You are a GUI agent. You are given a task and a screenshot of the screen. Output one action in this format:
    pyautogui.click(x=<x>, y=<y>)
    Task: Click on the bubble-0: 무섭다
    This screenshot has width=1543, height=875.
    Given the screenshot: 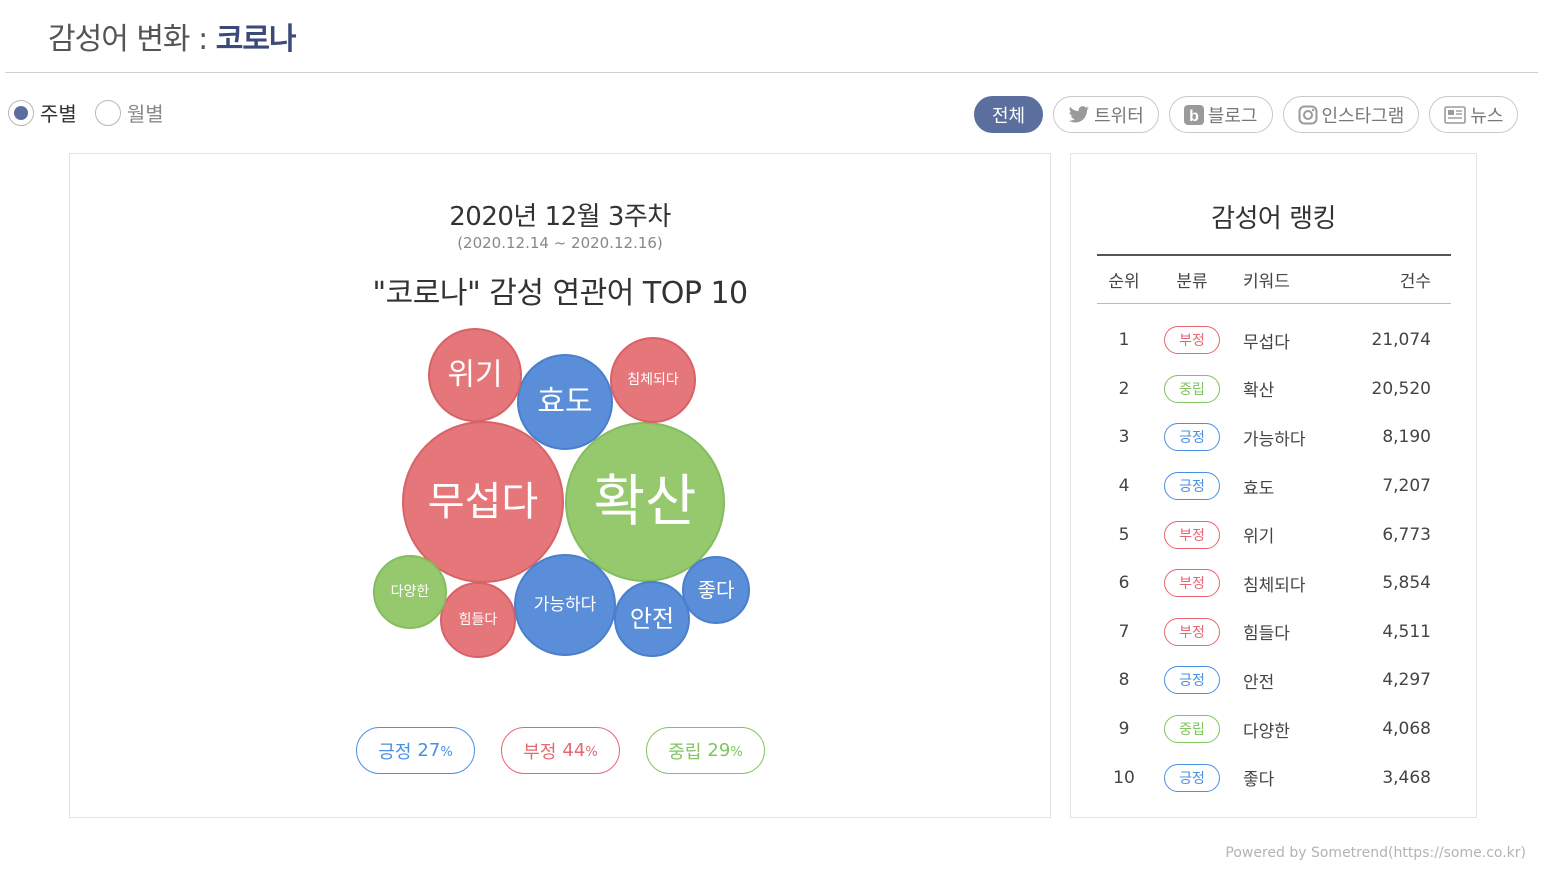 What is the action you would take?
    pyautogui.click(x=483, y=502)
    